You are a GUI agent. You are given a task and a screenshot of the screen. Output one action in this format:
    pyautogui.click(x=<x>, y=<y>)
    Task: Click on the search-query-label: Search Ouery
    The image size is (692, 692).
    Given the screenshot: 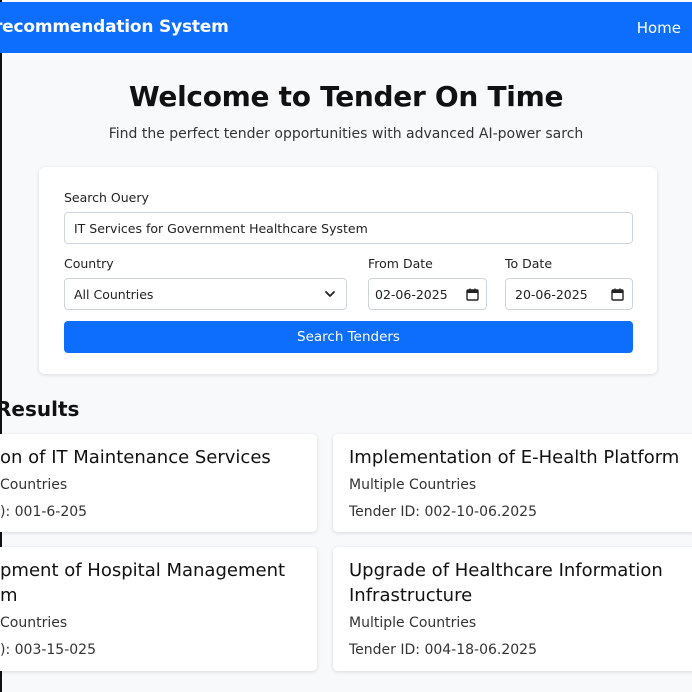 What is the action you would take?
    pyautogui.click(x=106, y=197)
    